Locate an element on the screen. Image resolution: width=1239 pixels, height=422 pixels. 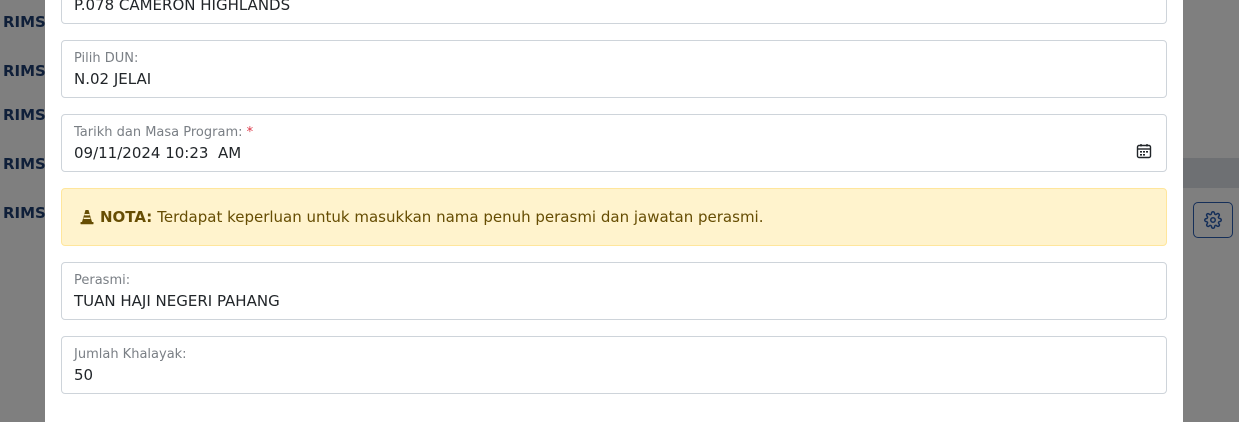
tarikh-value: 09/11/2024 10:23 AM is located at coordinates (158, 153).